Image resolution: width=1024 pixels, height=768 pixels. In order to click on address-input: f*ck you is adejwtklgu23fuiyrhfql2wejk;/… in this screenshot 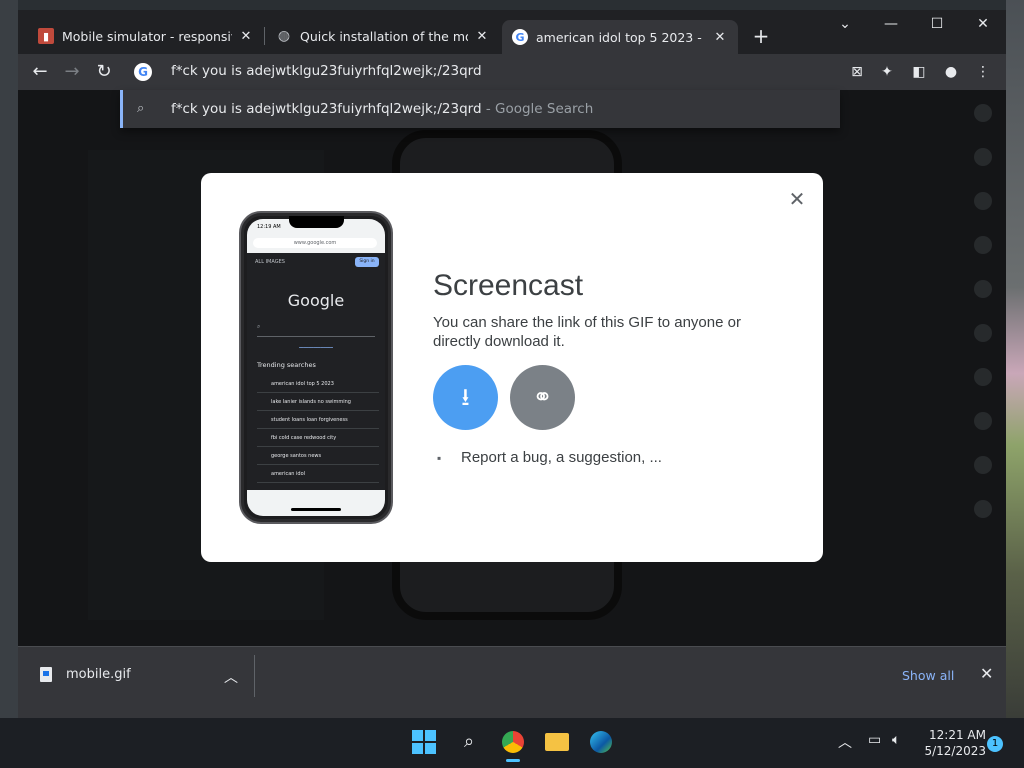, I will do `click(326, 71)`.